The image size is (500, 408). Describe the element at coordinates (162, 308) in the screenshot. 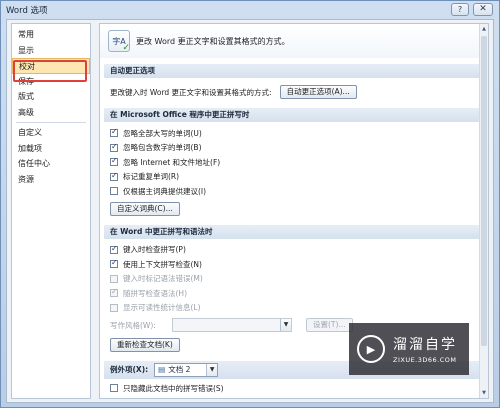

I see `option-label: 显示可读性统计信息(L)` at that location.